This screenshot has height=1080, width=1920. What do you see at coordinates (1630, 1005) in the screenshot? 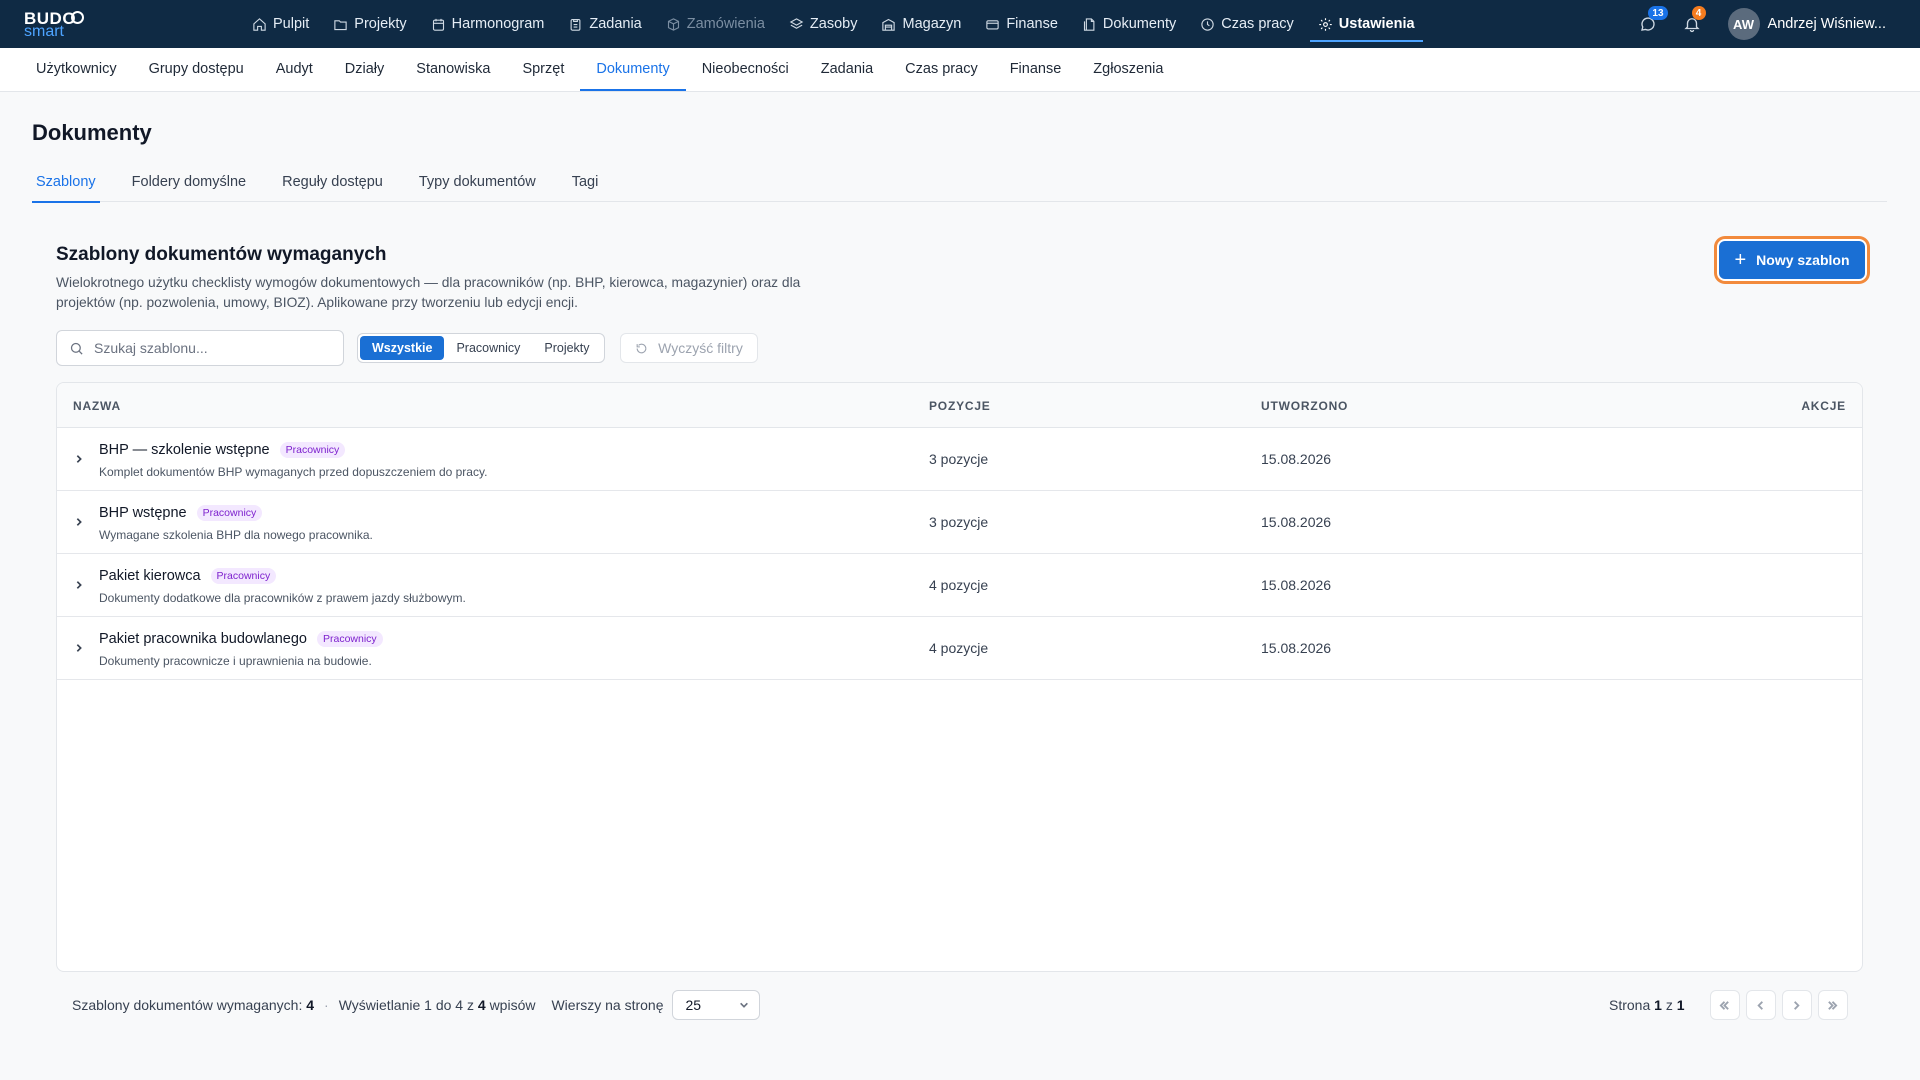
I see `page-label: Strona` at bounding box center [1630, 1005].